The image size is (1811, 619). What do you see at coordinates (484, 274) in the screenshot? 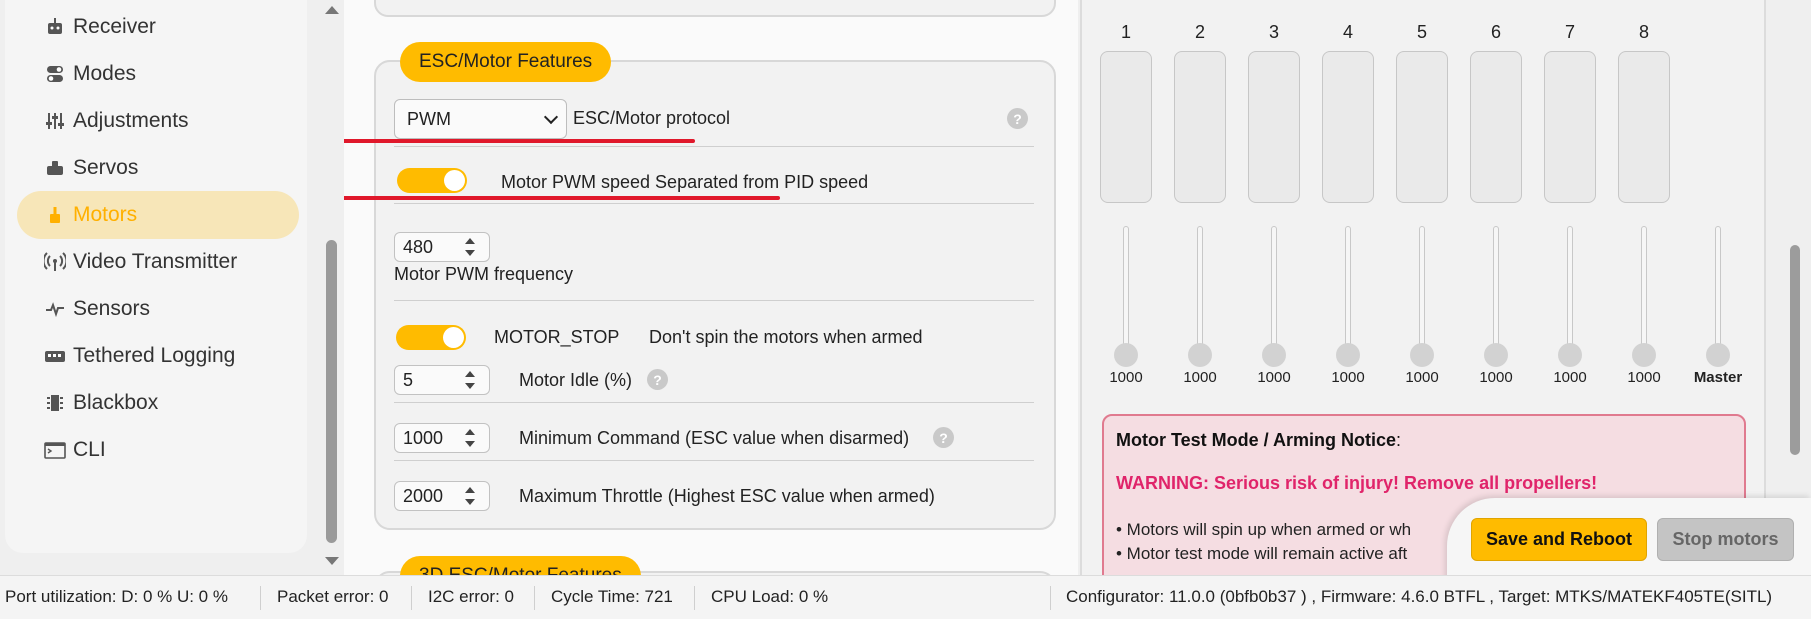
I see `pwm-frequency-label: Motor PWM frequency` at bounding box center [484, 274].